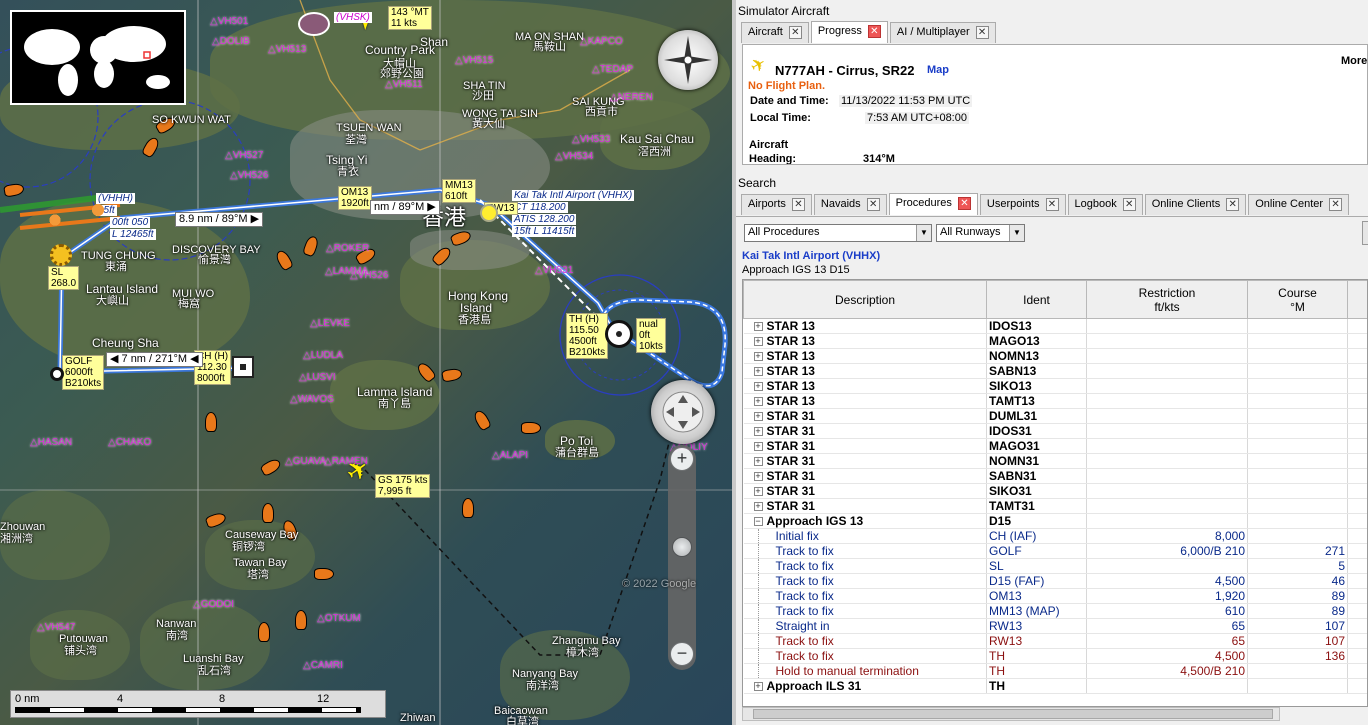  What do you see at coordinates (510, 455) in the screenshot?
I see `waypoint-label: △ALAPI` at bounding box center [510, 455].